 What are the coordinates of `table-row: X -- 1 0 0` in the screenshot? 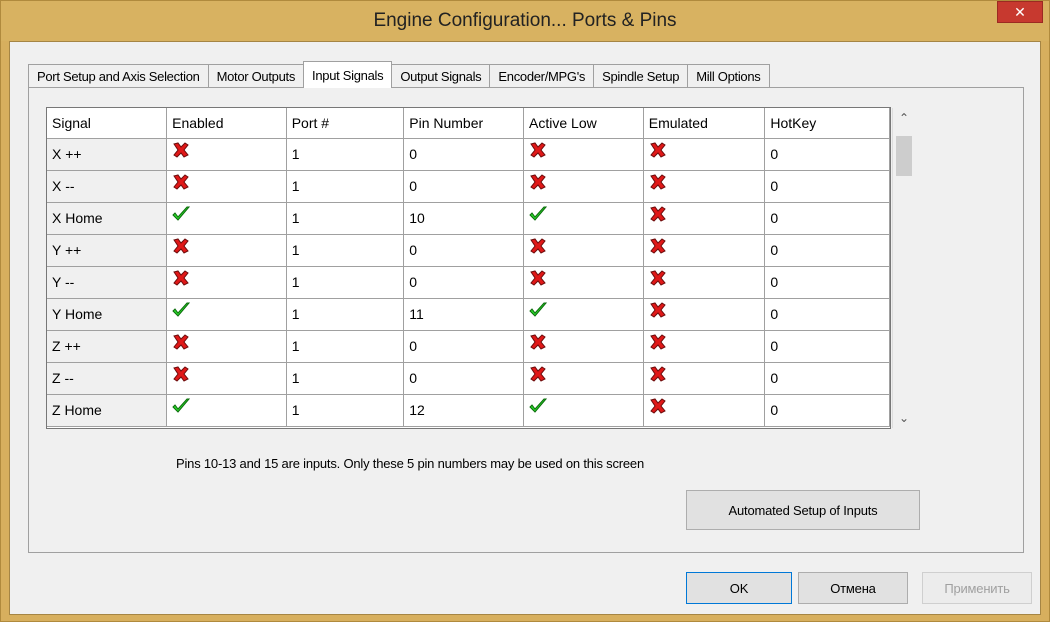 It's located at (468, 186).